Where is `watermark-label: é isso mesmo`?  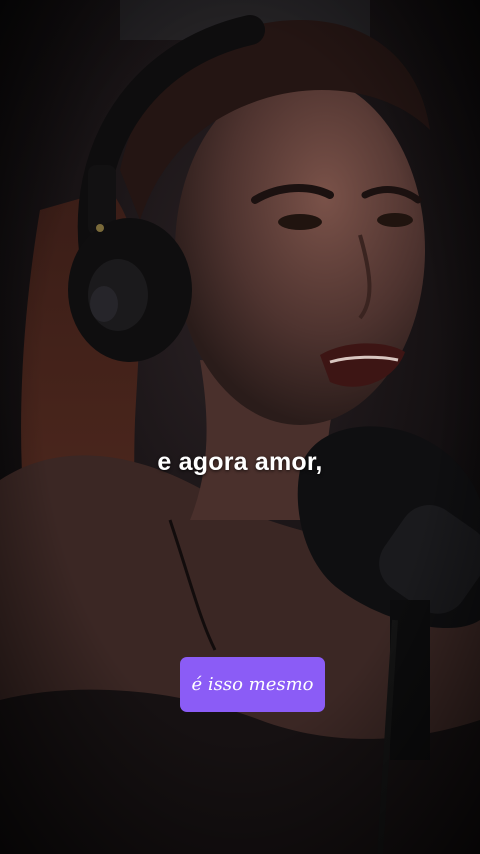 watermark-label: é isso mesmo is located at coordinates (252, 684).